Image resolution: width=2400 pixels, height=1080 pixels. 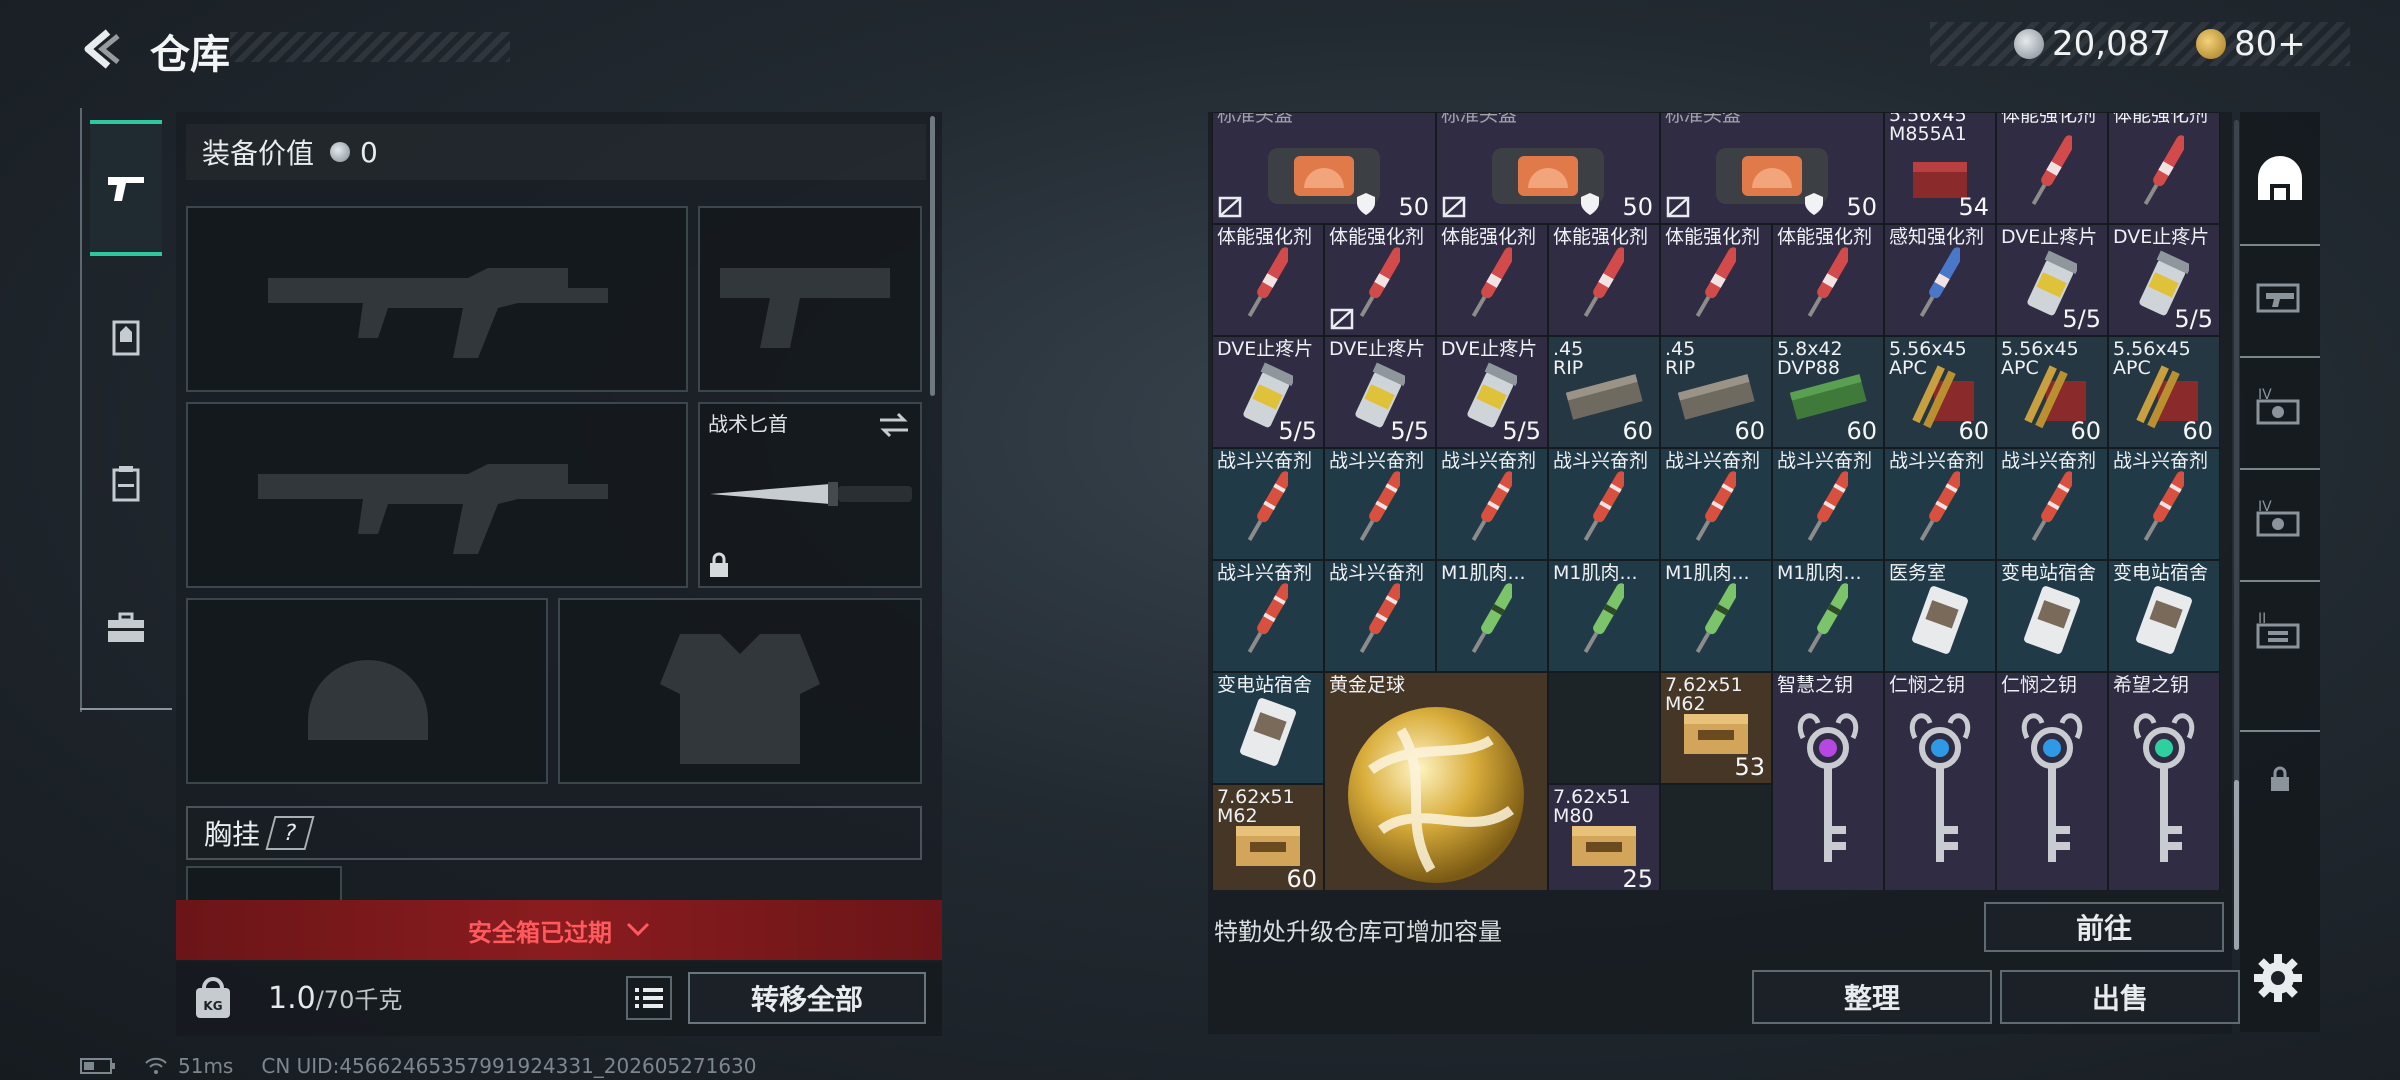 I want to click on pistol-slot, so click(x=810, y=299).